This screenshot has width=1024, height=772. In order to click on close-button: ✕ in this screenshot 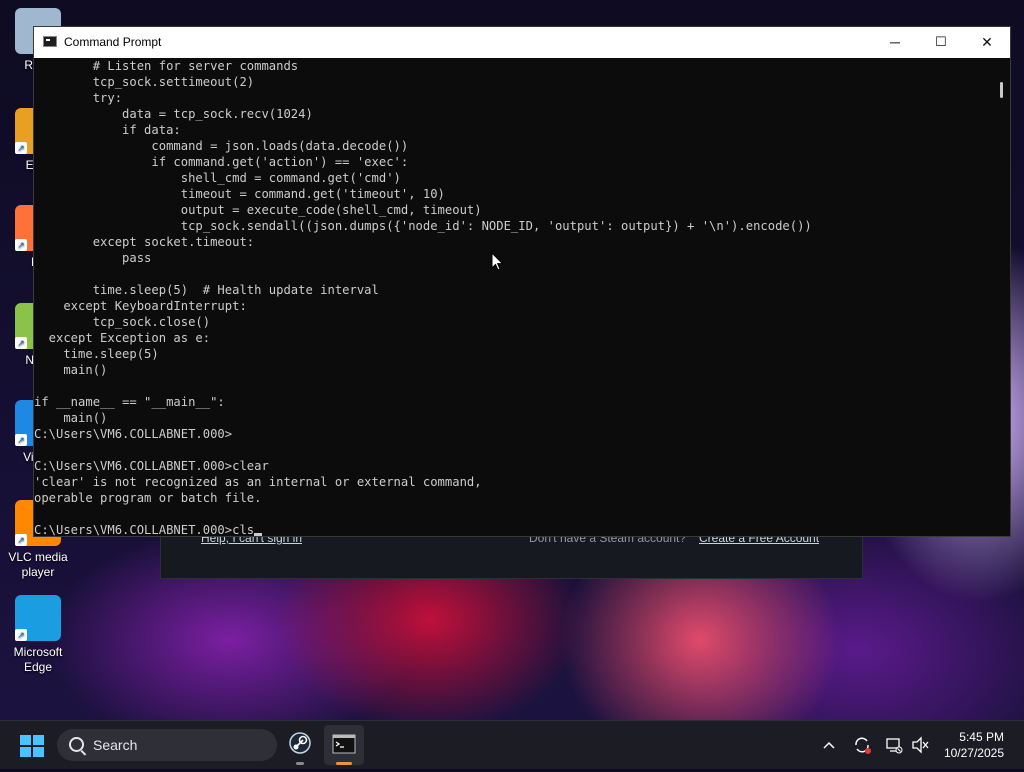, I will do `click(987, 42)`.